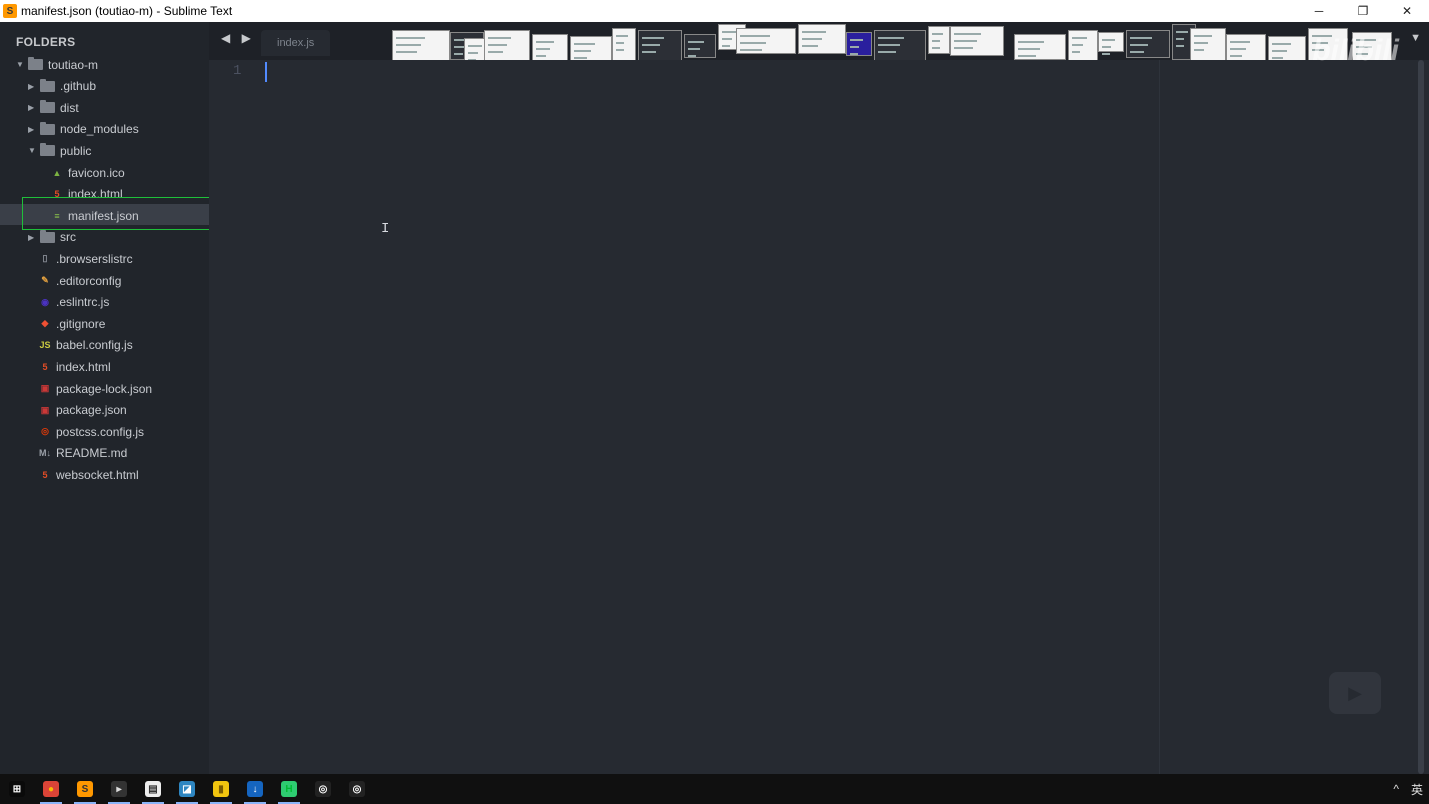 Image resolution: width=1429 pixels, height=804 pixels. I want to click on tree-item: ✎ .editorconfig, so click(74, 280).